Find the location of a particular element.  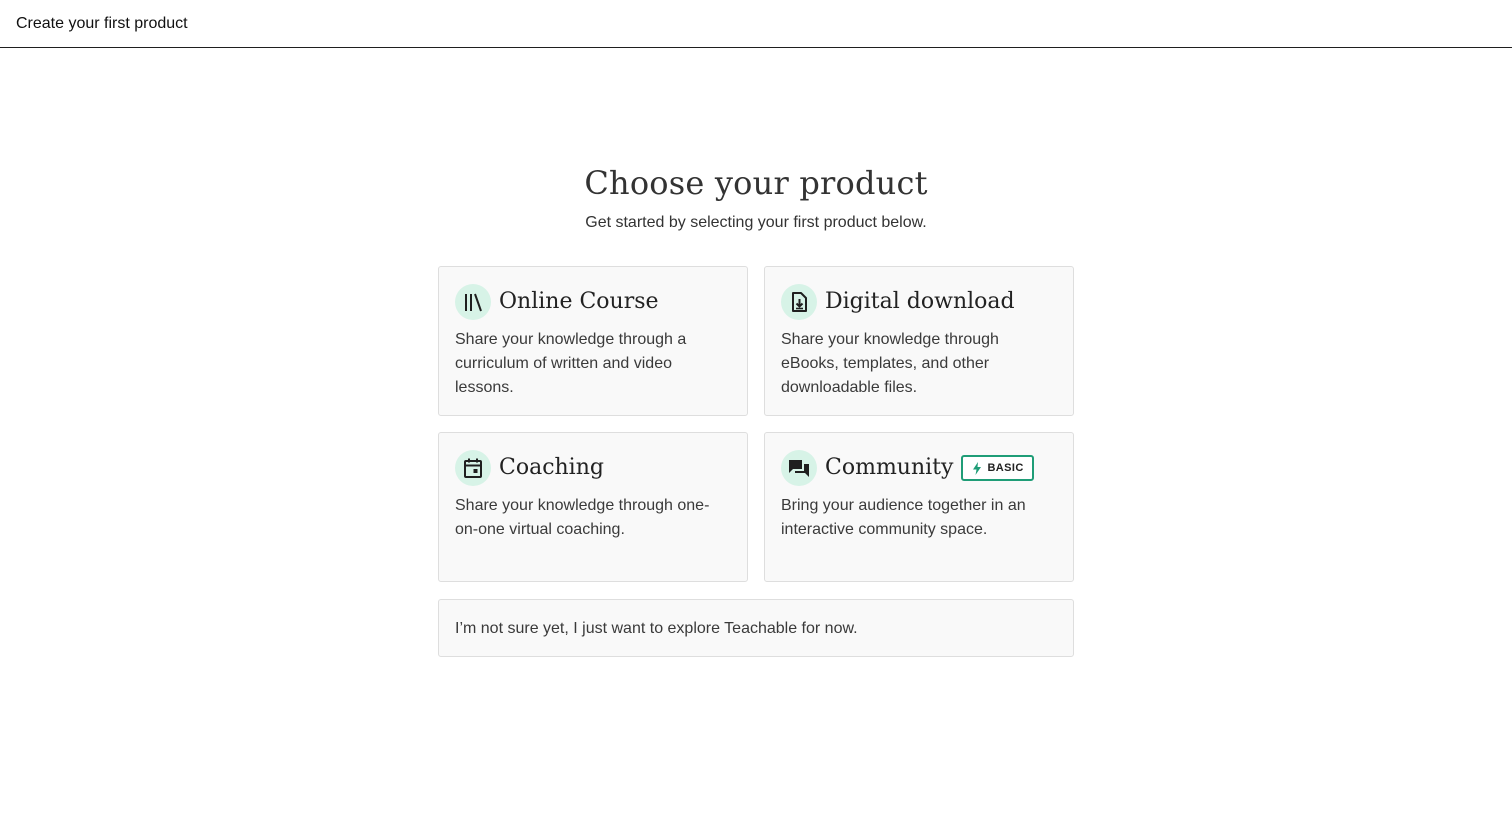

card-header: Coaching is located at coordinates (529, 468).